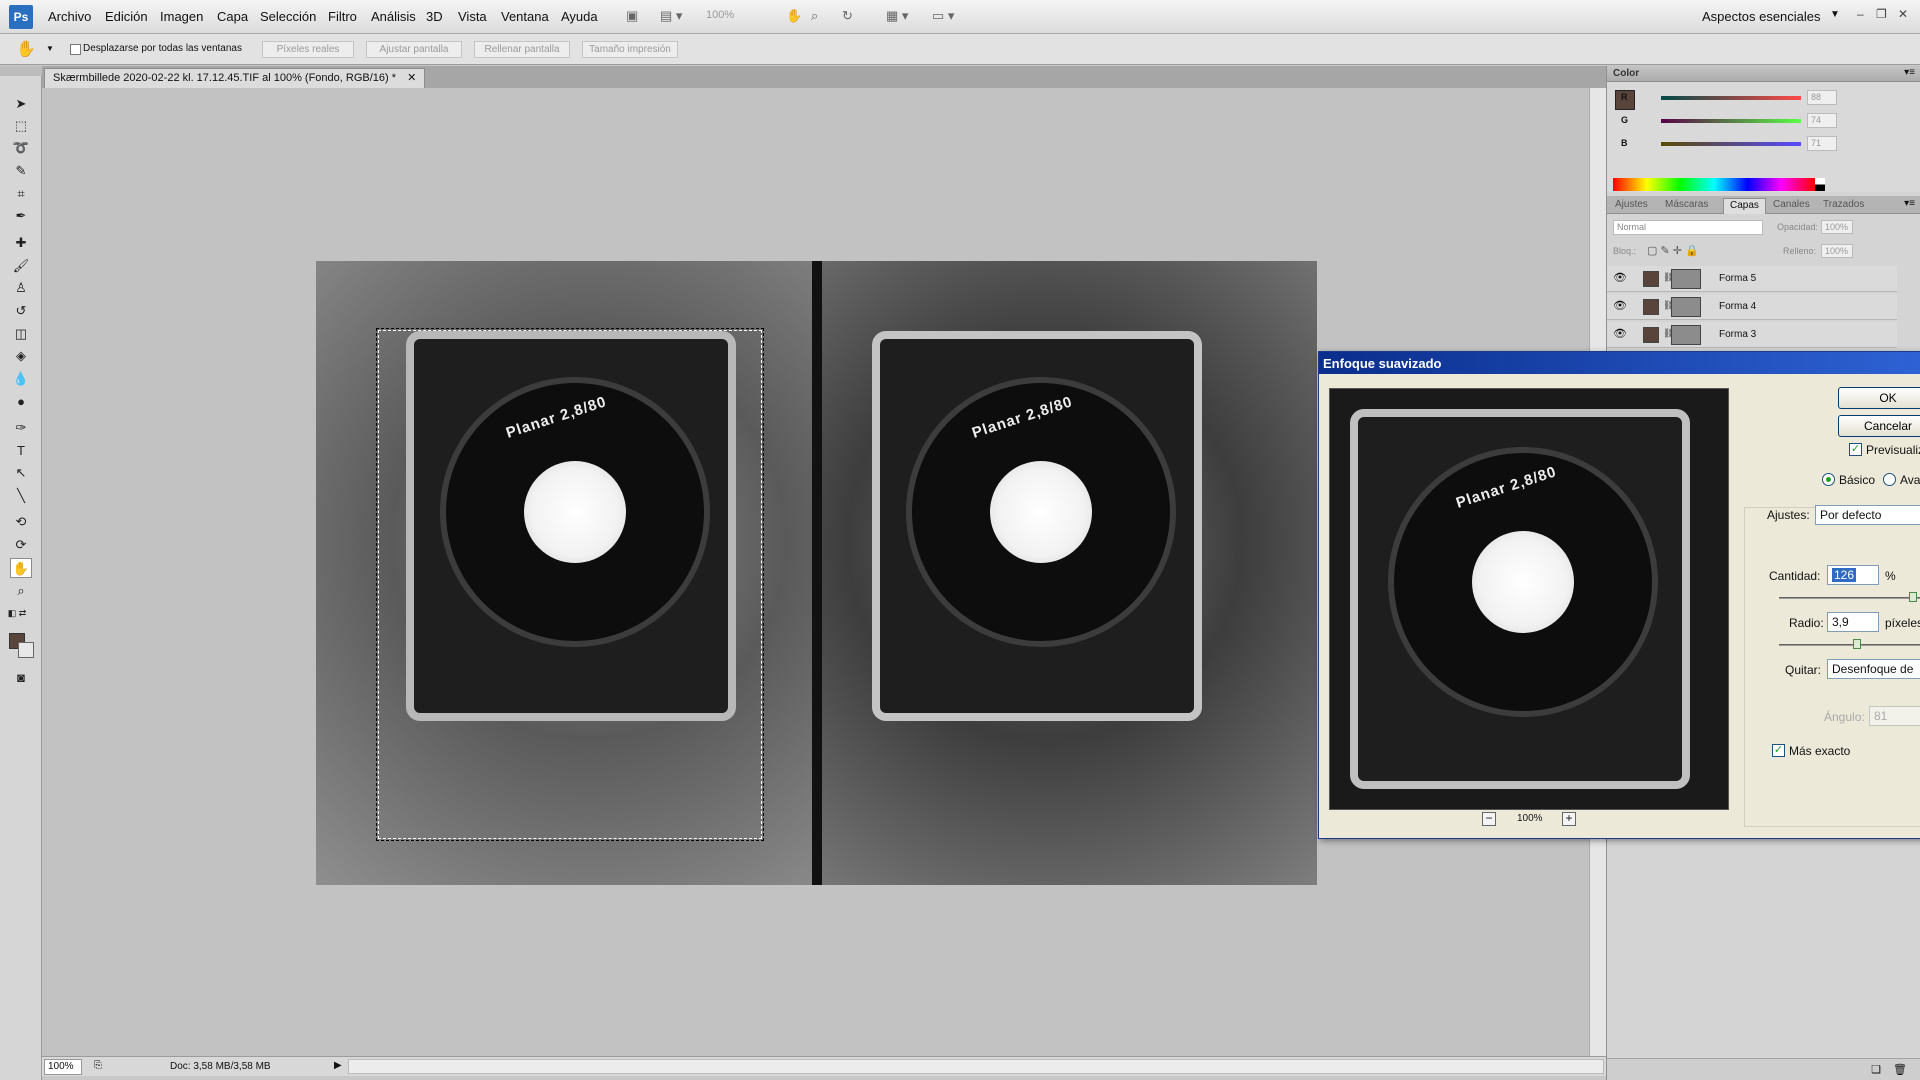 Image resolution: width=1920 pixels, height=1080 pixels. I want to click on more-accurate-checkbox: ✓, so click(1778, 750).